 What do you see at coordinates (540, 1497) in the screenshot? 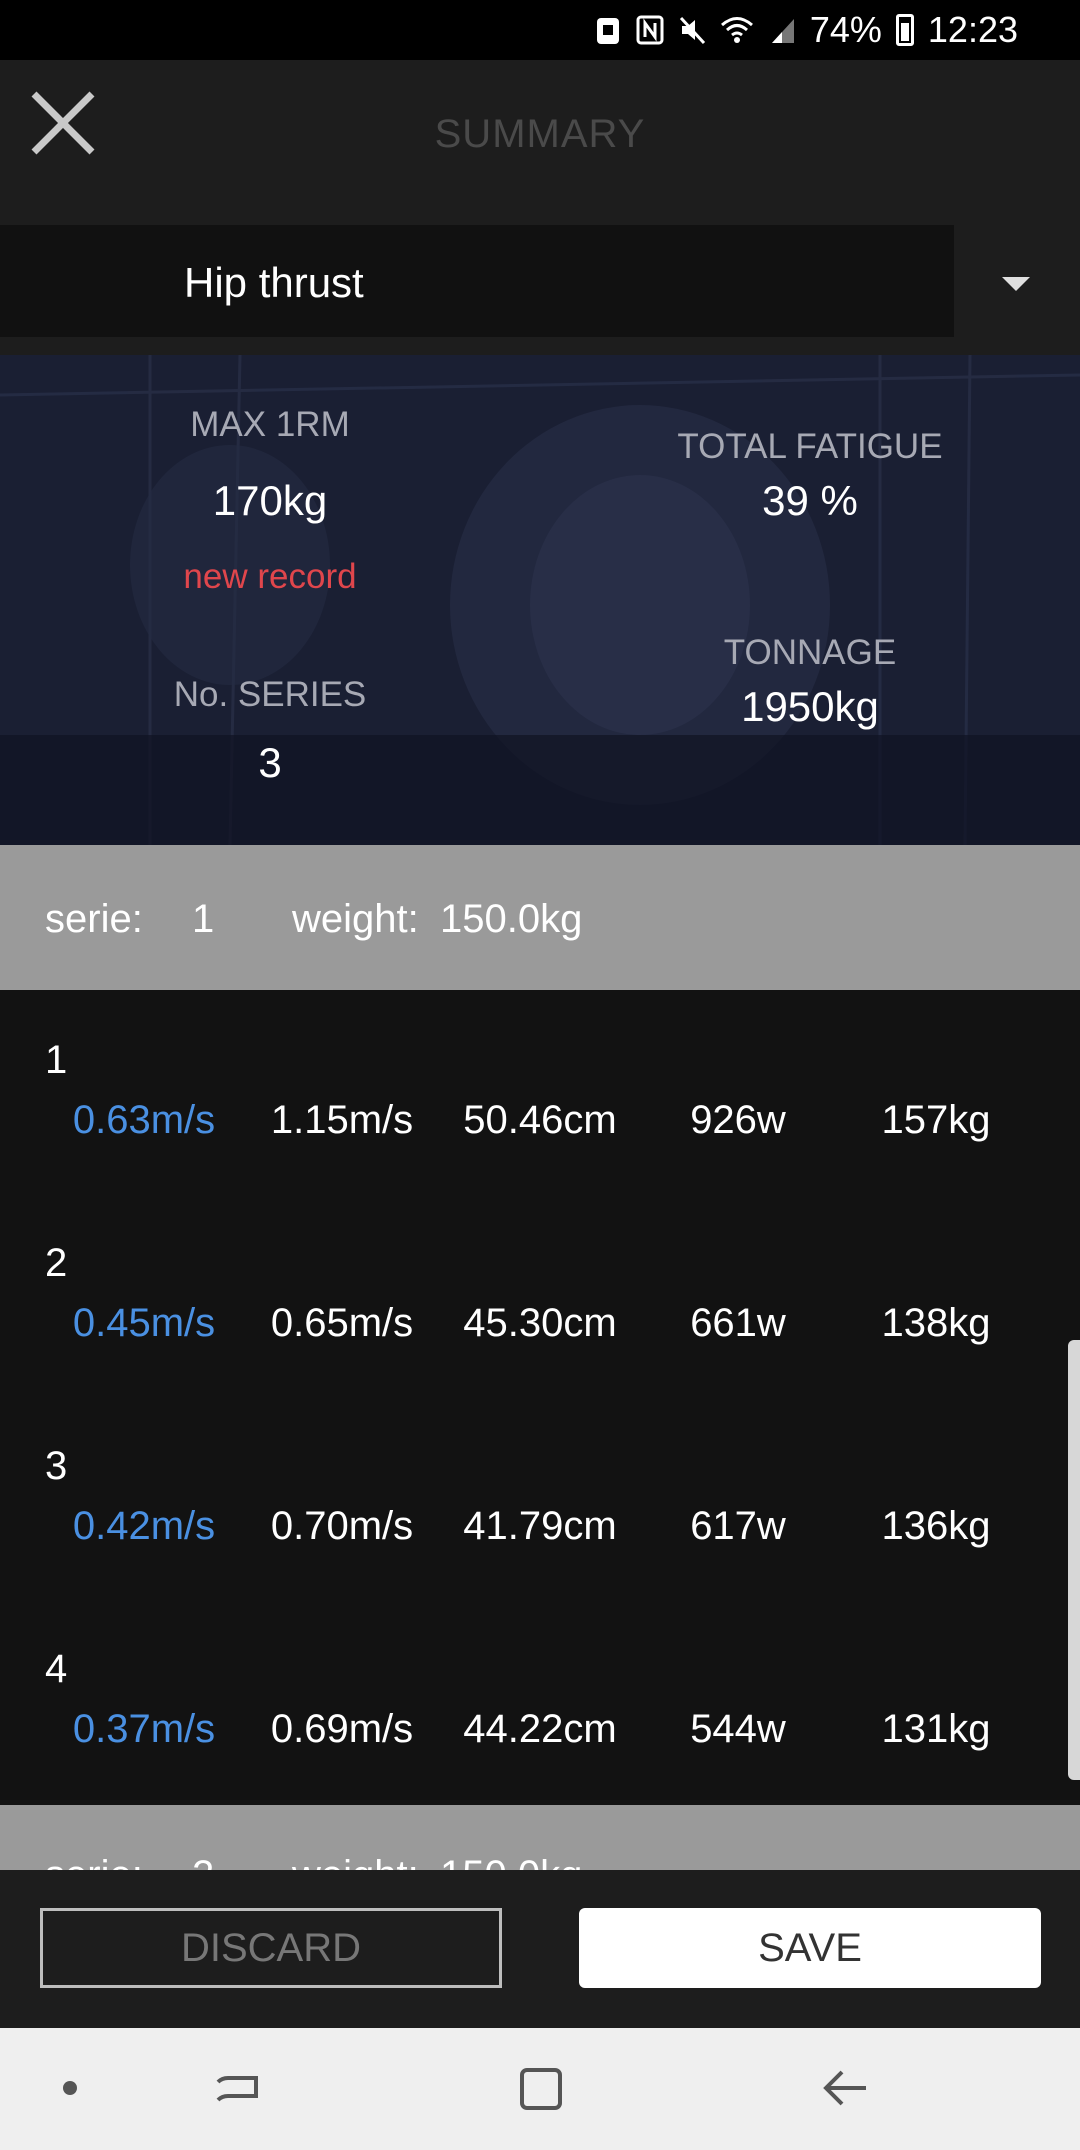
I see `rep-row: 3 0.42m/s 0.70m/s 41.79cm 617w 136kg` at bounding box center [540, 1497].